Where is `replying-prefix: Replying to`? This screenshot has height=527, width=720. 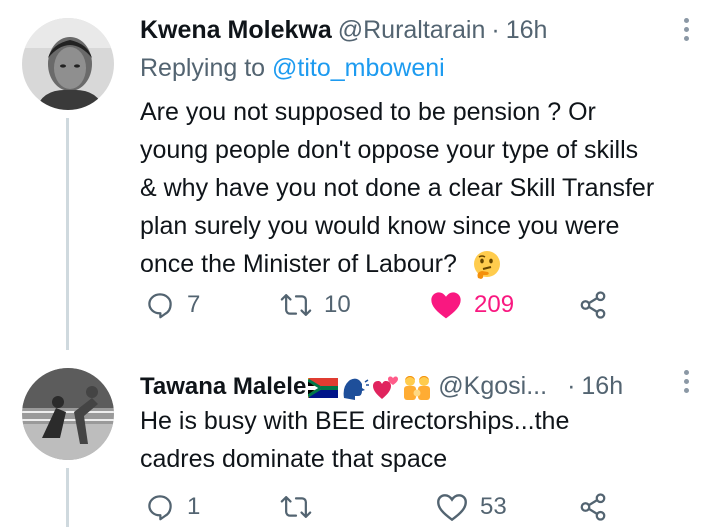
replying-prefix: Replying to is located at coordinates (203, 68).